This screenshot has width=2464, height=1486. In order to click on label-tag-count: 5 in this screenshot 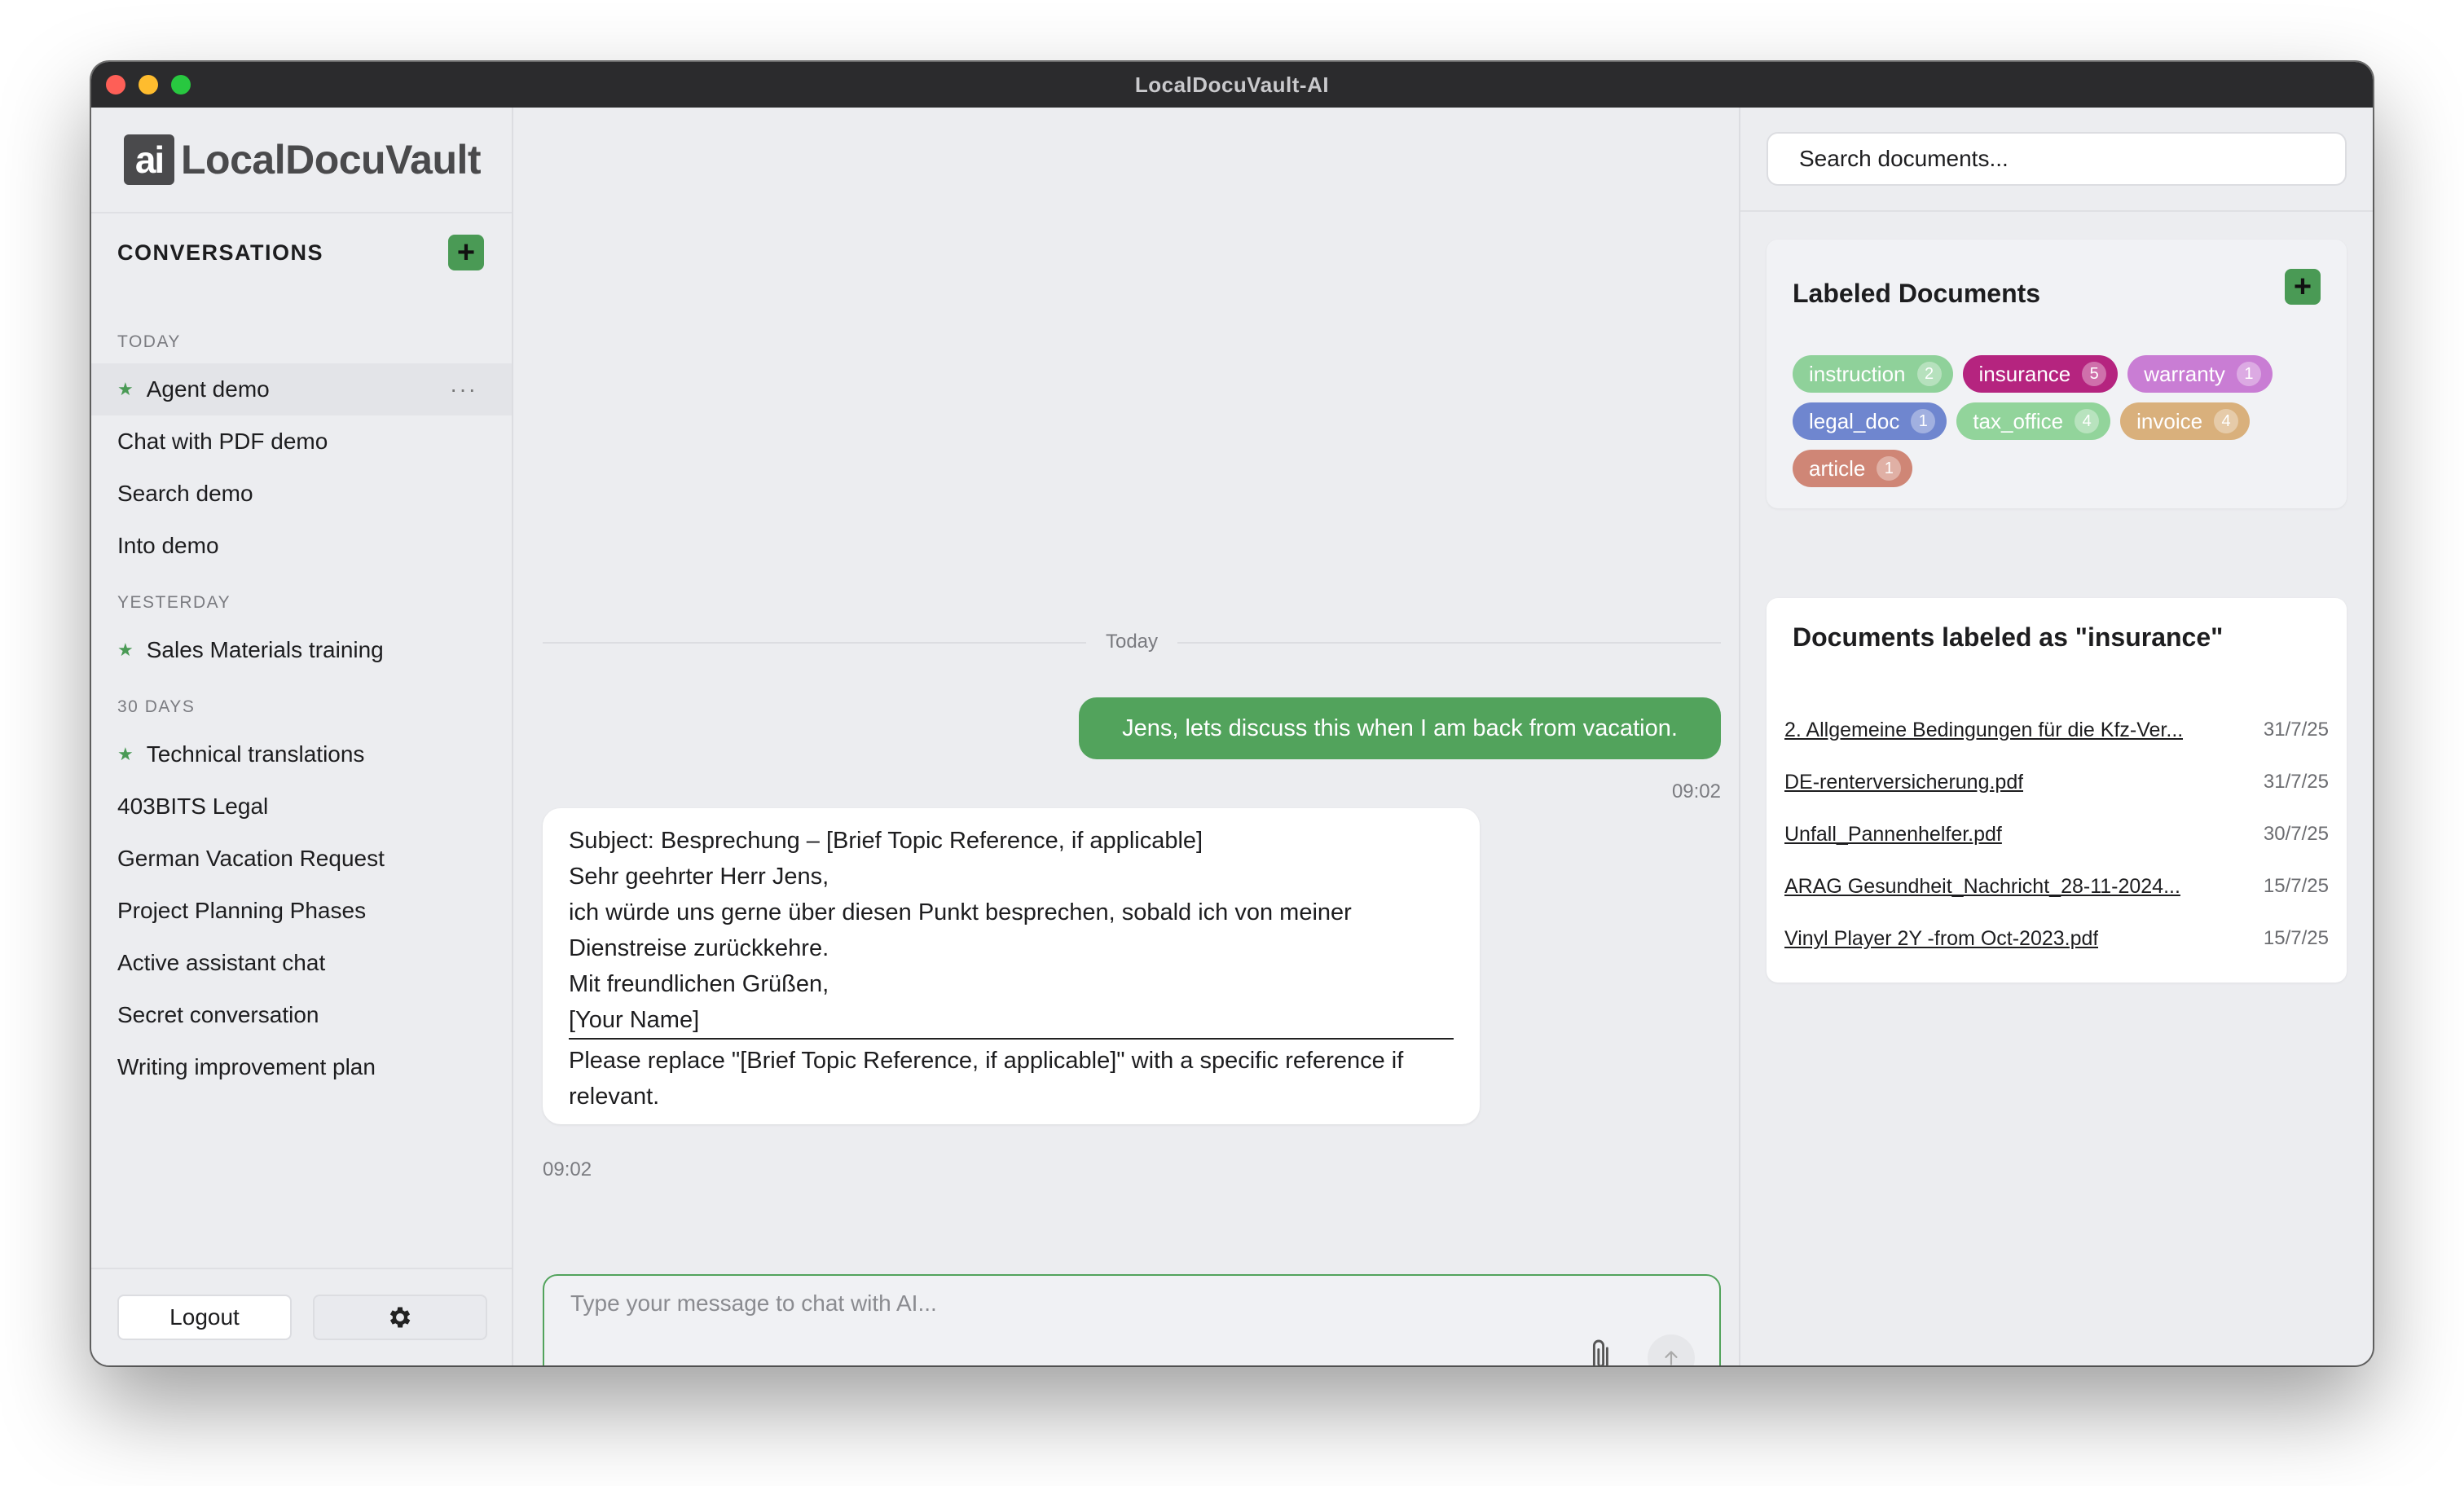, I will do `click(2094, 374)`.